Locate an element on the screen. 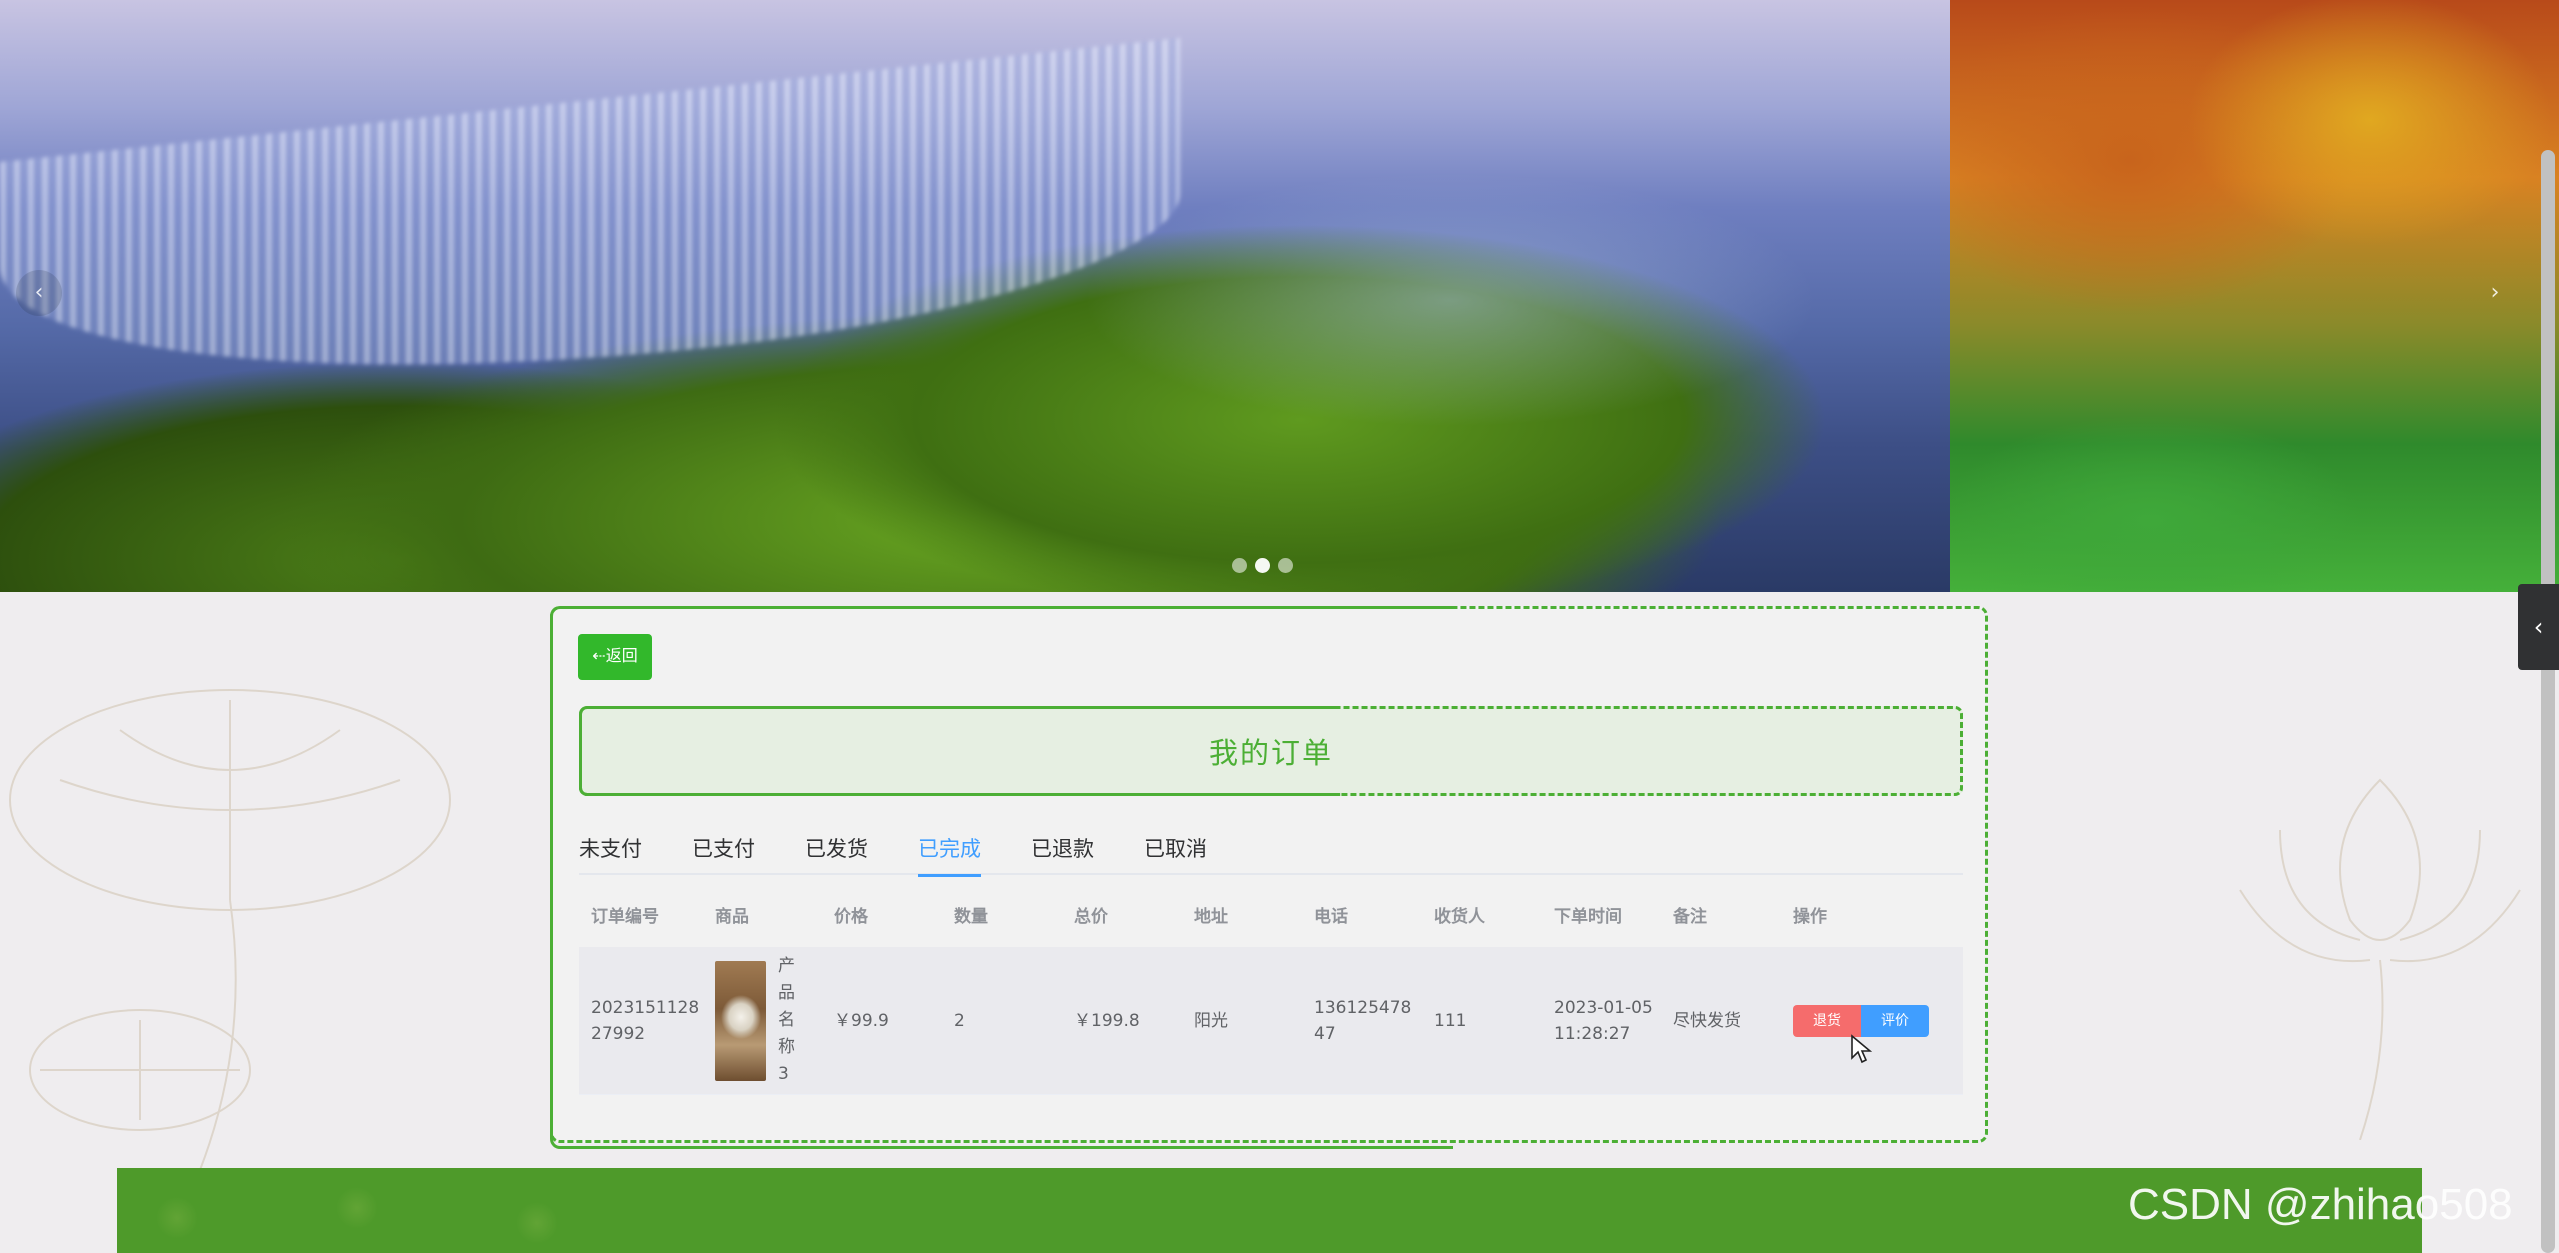 The width and height of the screenshot is (2559, 1253). page-title: 我的订单 is located at coordinates (1270, 753).